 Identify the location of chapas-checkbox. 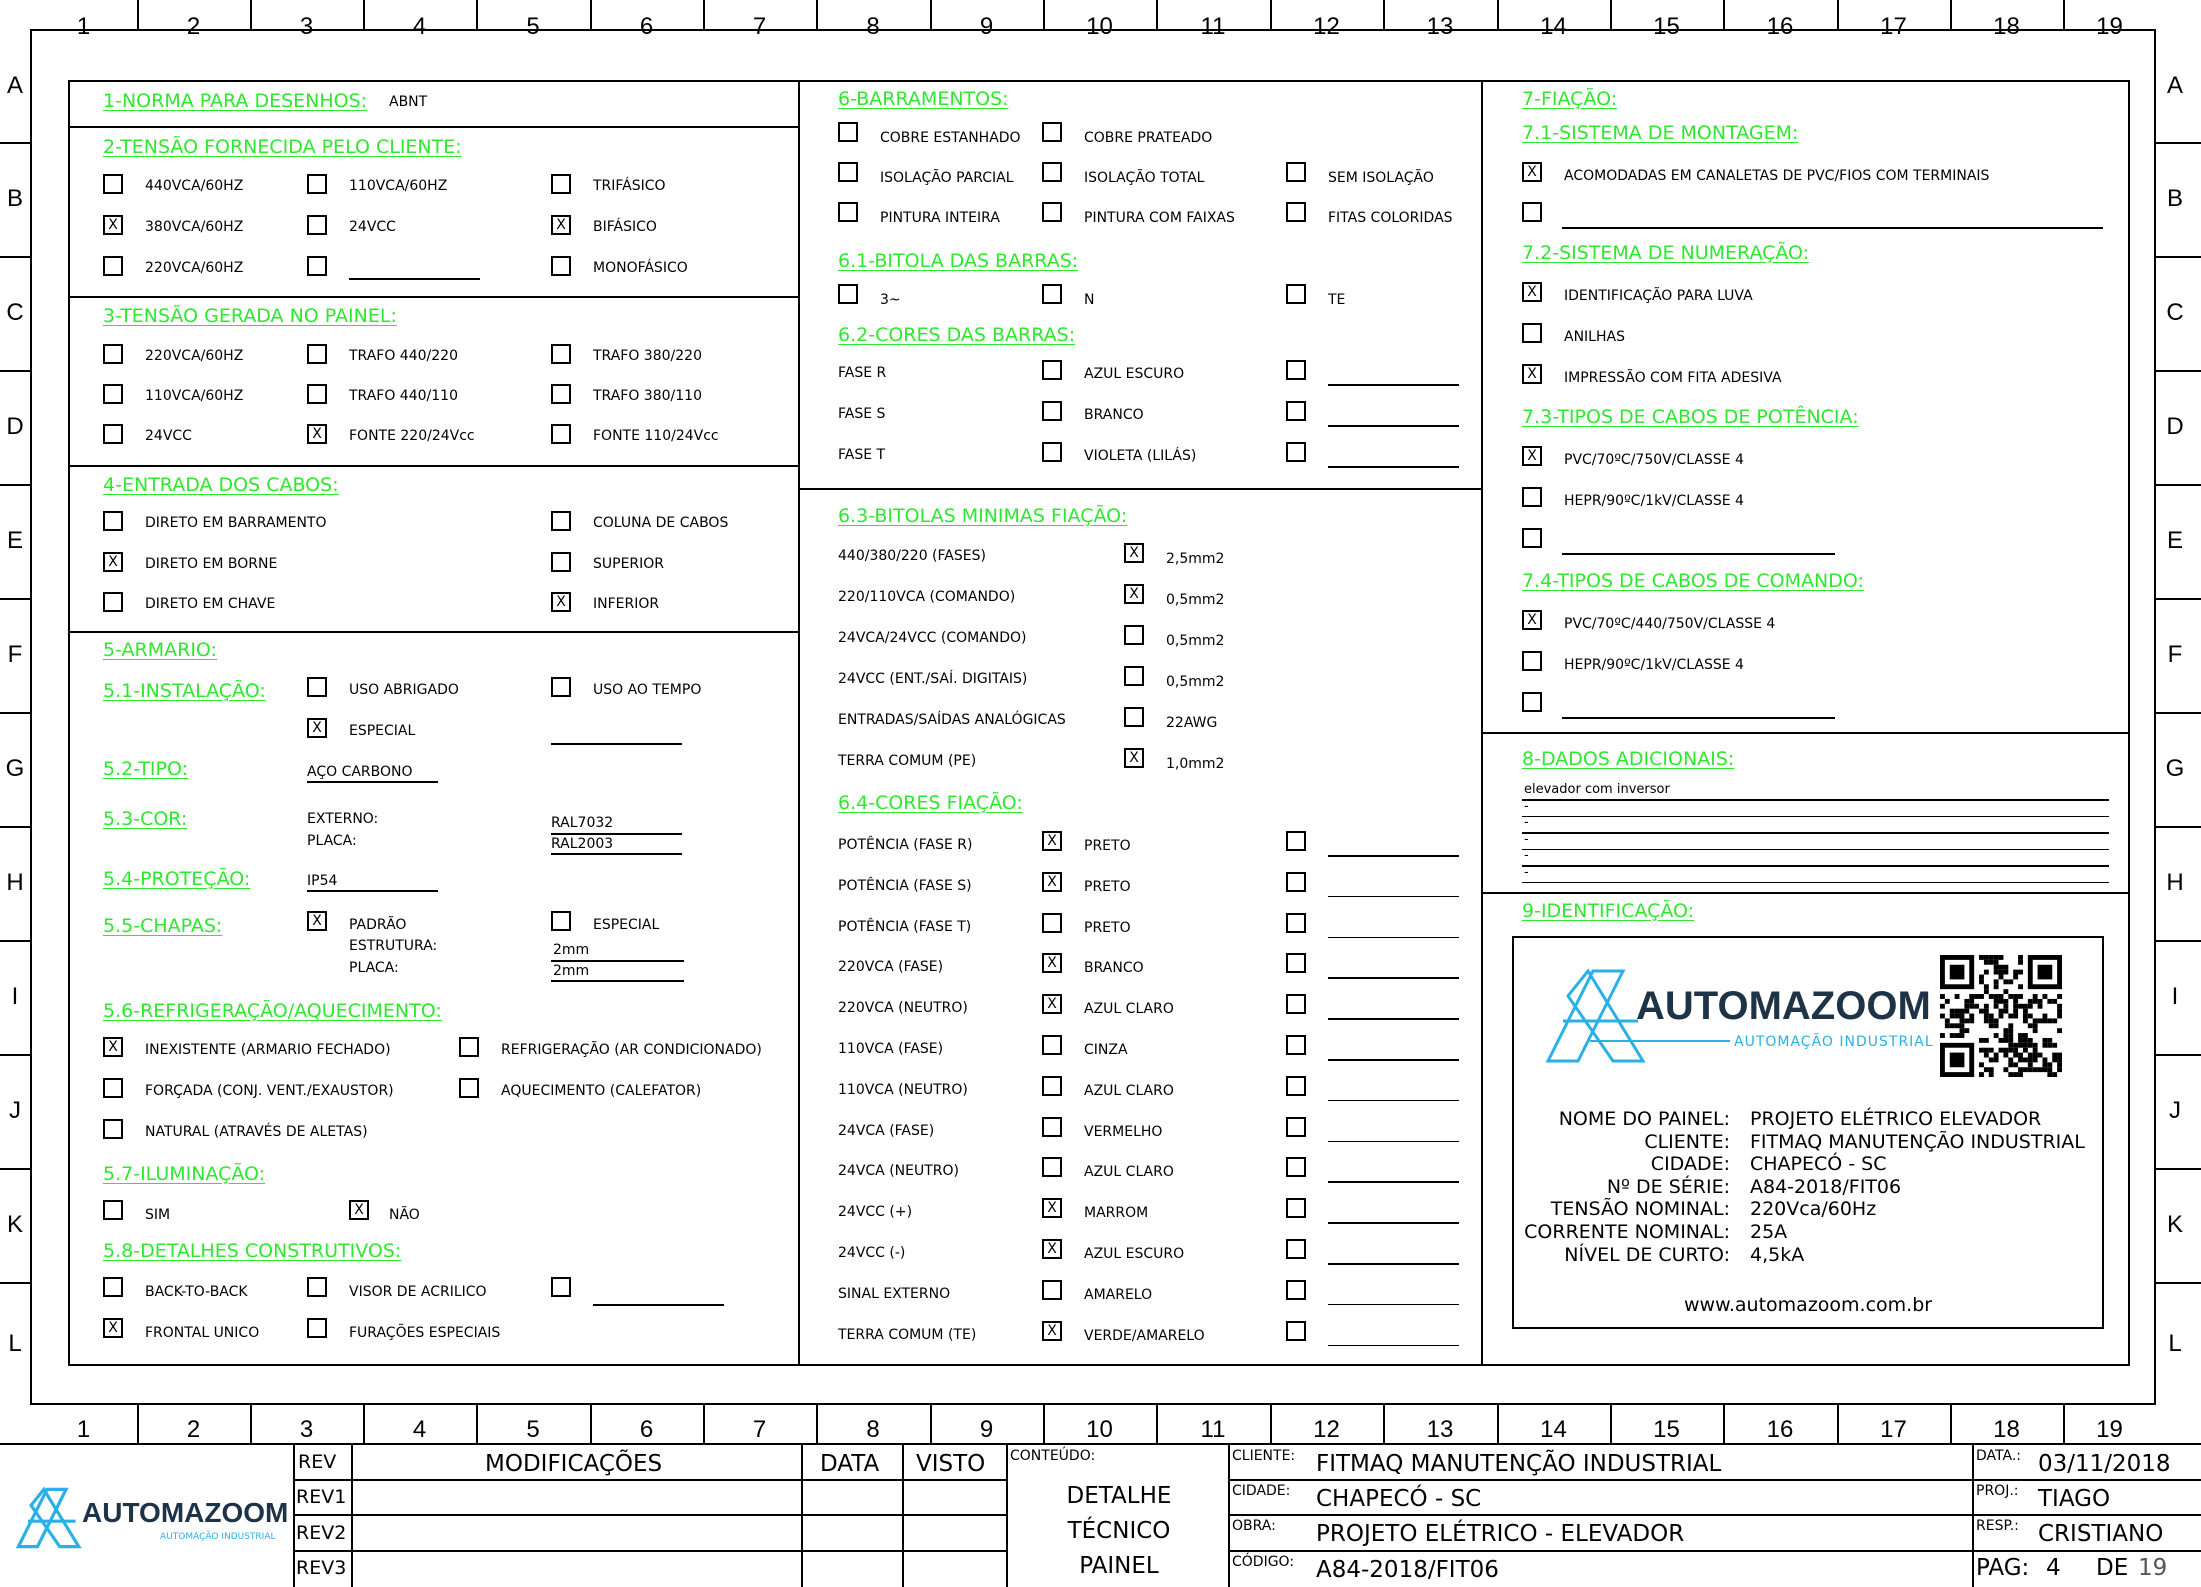
(561, 921).